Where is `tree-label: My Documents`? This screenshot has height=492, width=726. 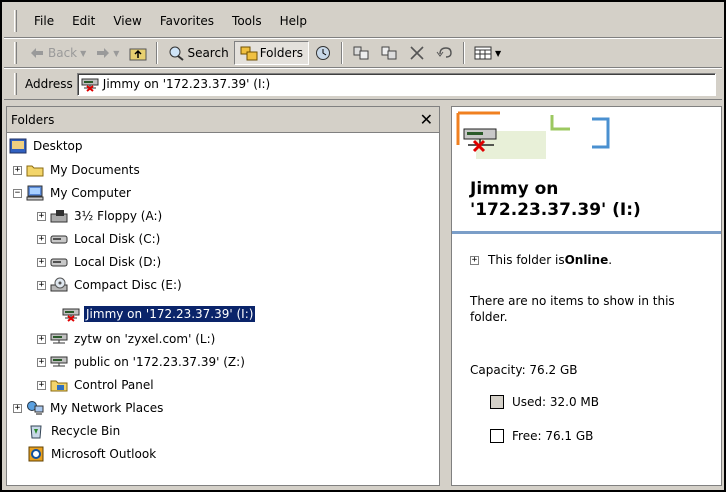
tree-label: My Documents is located at coordinates (95, 170).